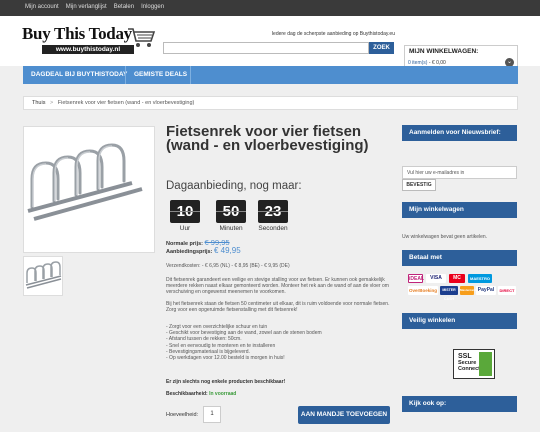 This screenshot has width=540, height=432. What do you see at coordinates (124, 7) in the screenshot?
I see `link-checkout: Betalen` at bounding box center [124, 7].